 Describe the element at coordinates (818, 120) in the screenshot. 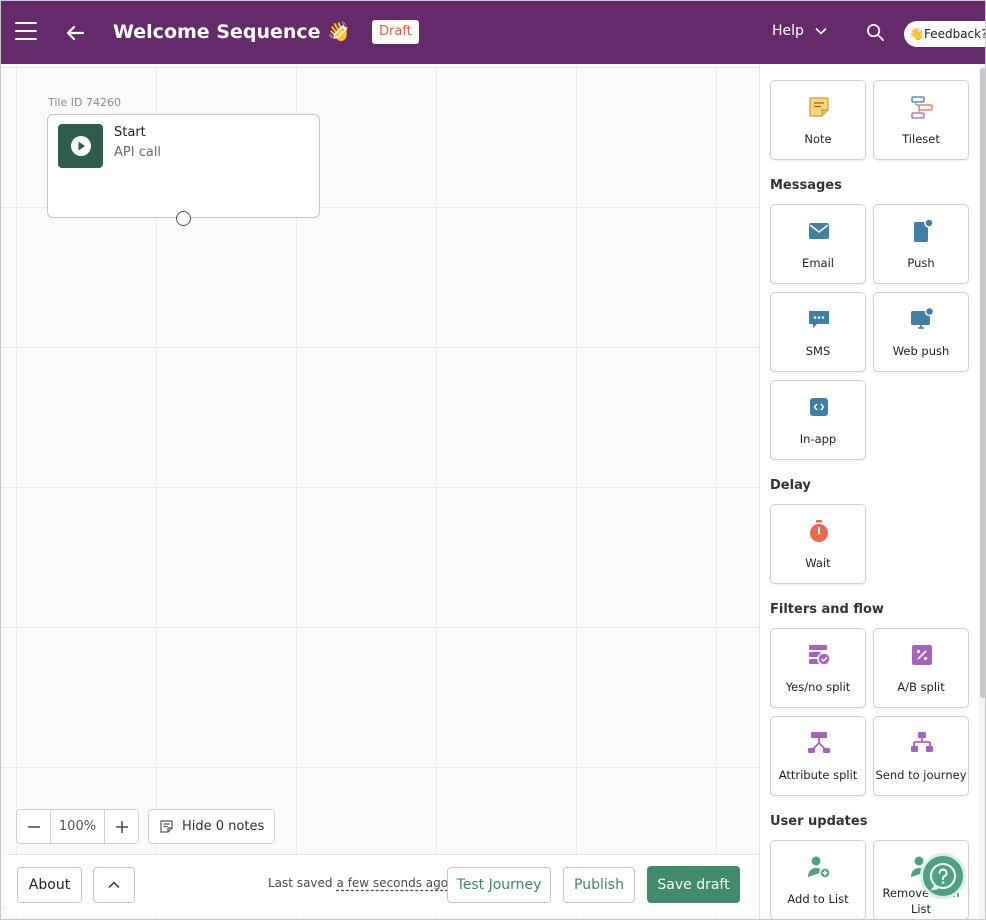

I see `palette-tile-note: Note` at that location.